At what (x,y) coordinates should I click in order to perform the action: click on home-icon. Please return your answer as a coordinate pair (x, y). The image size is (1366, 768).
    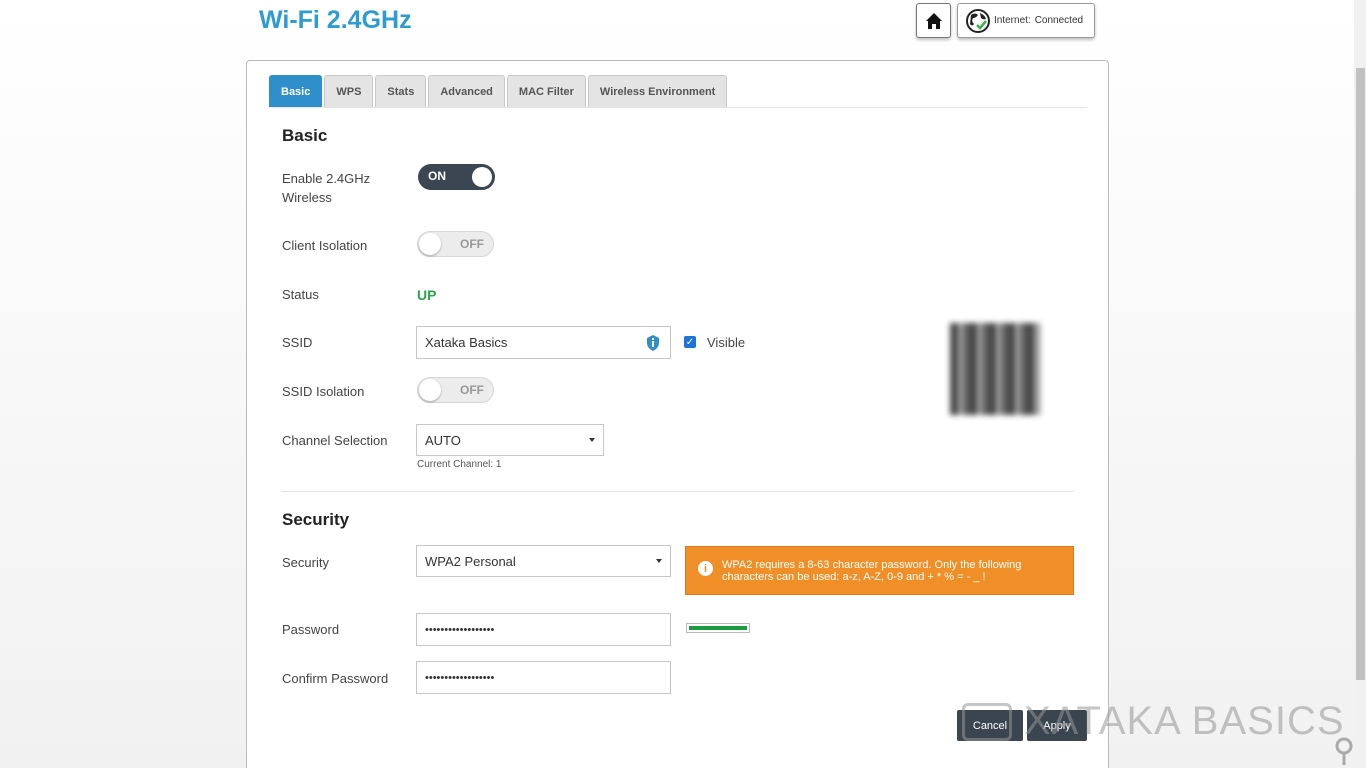
    Looking at the image, I should click on (933, 20).